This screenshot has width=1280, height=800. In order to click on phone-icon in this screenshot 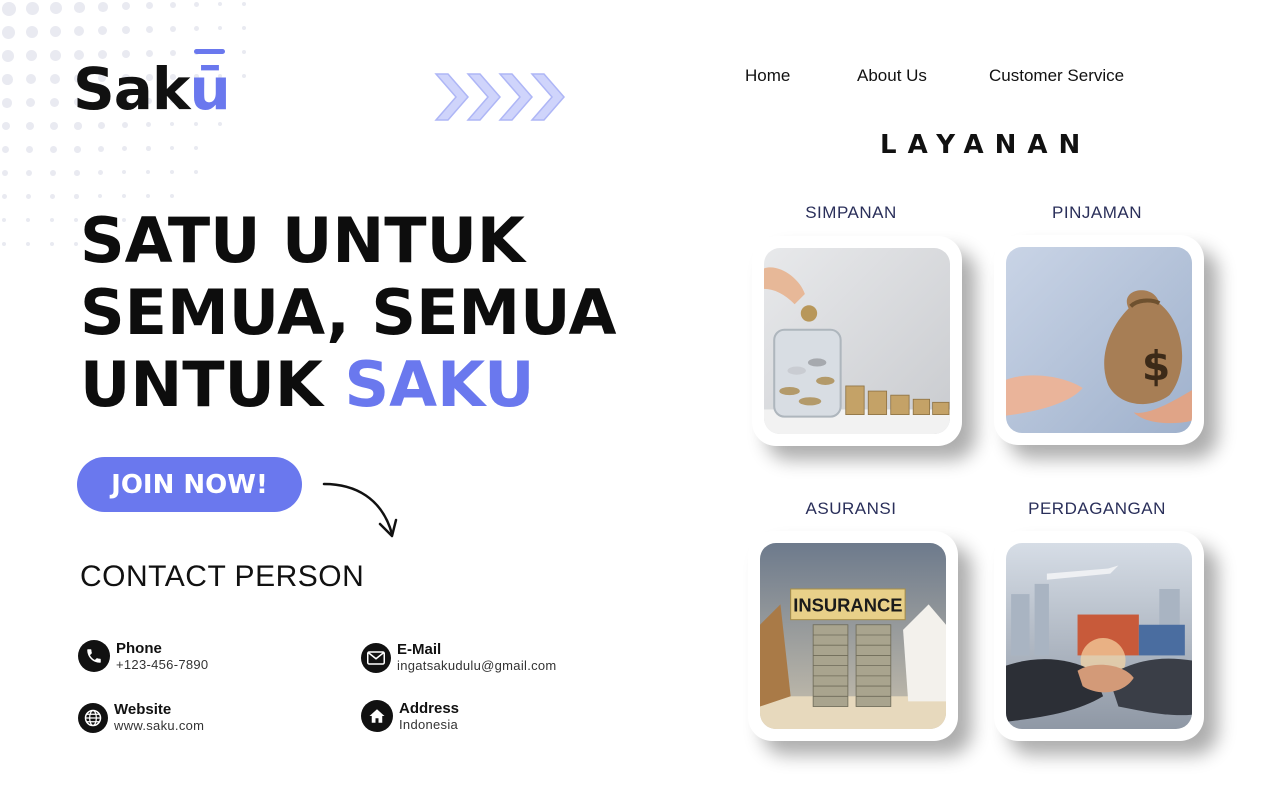, I will do `click(94, 656)`.